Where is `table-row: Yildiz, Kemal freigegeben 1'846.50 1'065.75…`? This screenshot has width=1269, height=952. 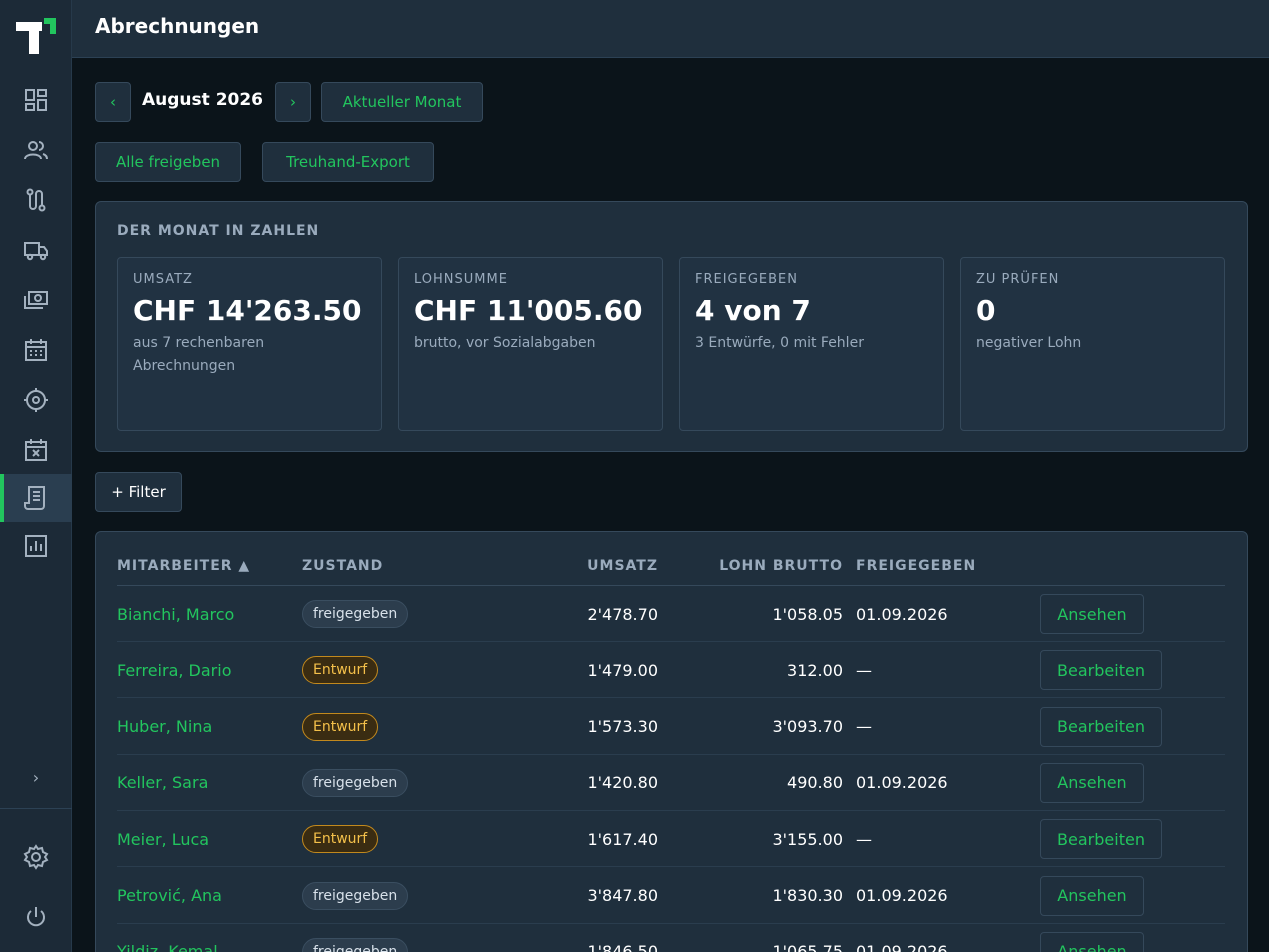
table-row: Yildiz, Kemal freigegeben 1'846.50 1'065.75… is located at coordinates (671, 938).